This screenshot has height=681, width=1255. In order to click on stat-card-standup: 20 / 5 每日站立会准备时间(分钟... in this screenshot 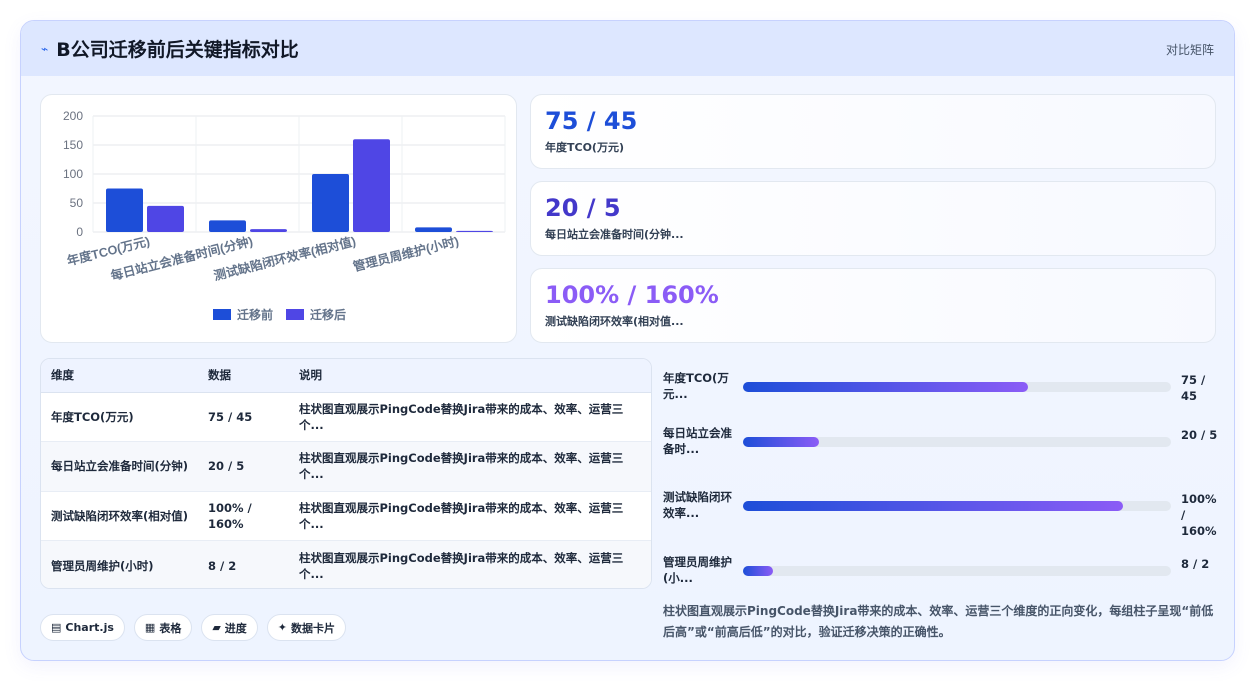, I will do `click(873, 218)`.